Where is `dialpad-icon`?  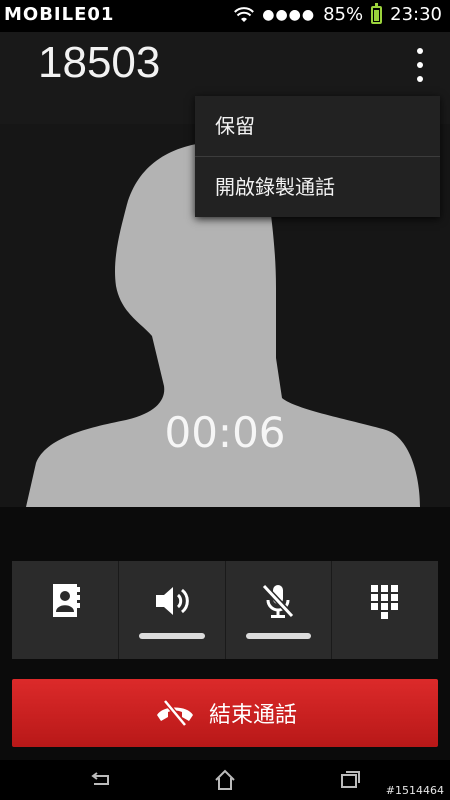
dialpad-icon is located at coordinates (385, 602).